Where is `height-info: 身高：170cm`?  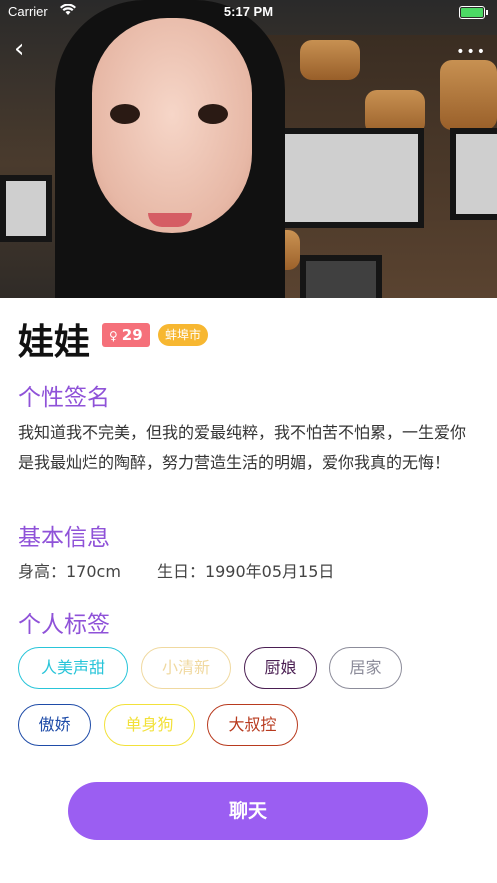 height-info: 身高：170cm is located at coordinates (69, 571).